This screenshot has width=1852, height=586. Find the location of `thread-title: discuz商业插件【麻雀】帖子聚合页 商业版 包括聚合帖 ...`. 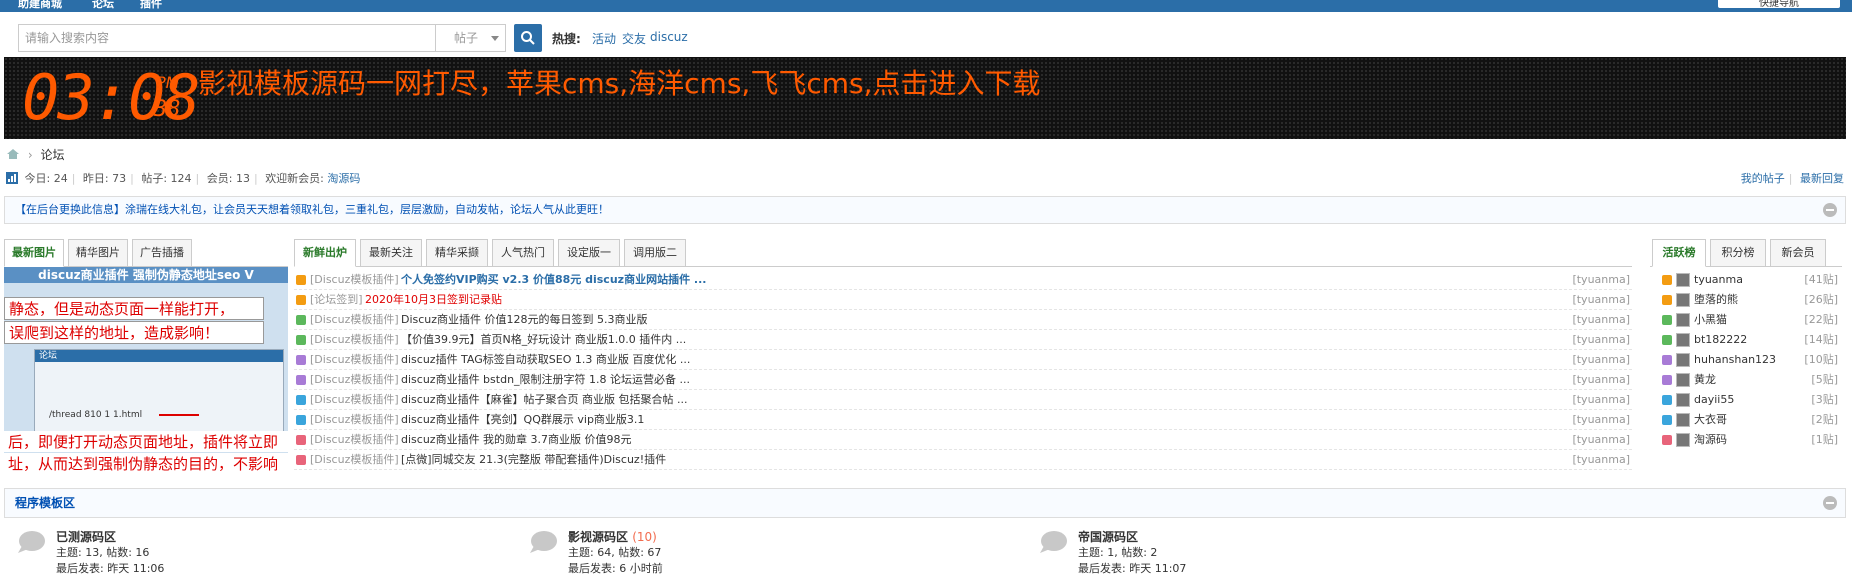

thread-title: discuz商业插件【麻雀】帖子聚合页 商业版 包括聚合帖 ... is located at coordinates (544, 400).